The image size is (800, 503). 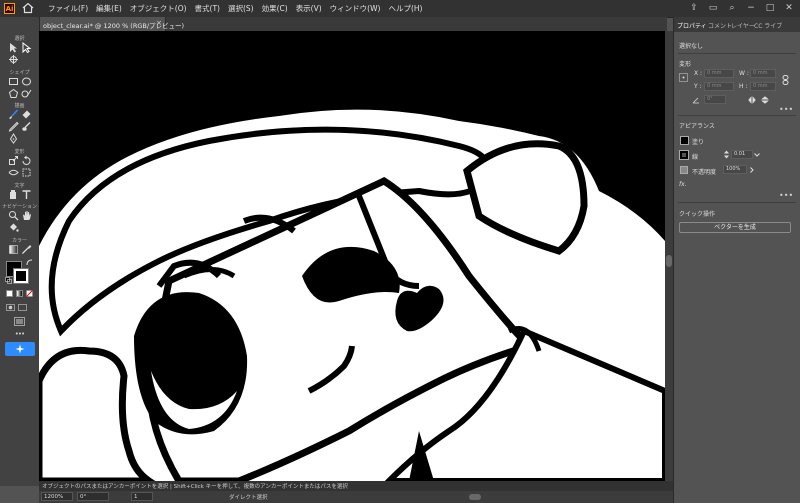 I want to click on reference-point-icon, so click(x=683, y=77).